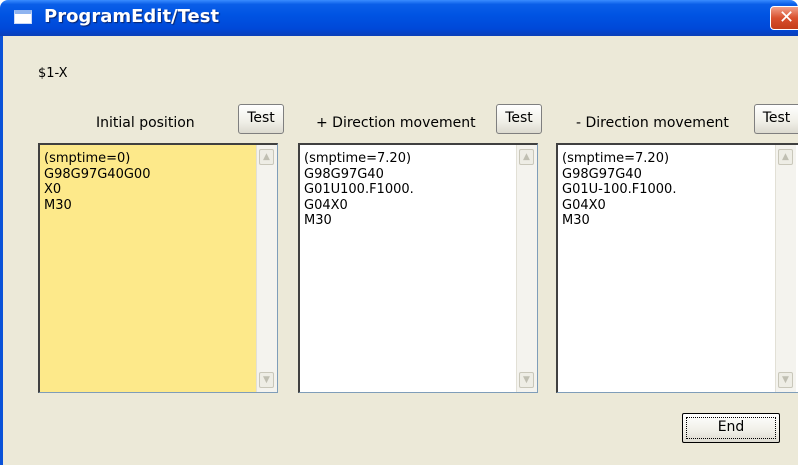 This screenshot has width=798, height=465. What do you see at coordinates (261, 119) in the screenshot?
I see `initial-position-test-button: Test` at bounding box center [261, 119].